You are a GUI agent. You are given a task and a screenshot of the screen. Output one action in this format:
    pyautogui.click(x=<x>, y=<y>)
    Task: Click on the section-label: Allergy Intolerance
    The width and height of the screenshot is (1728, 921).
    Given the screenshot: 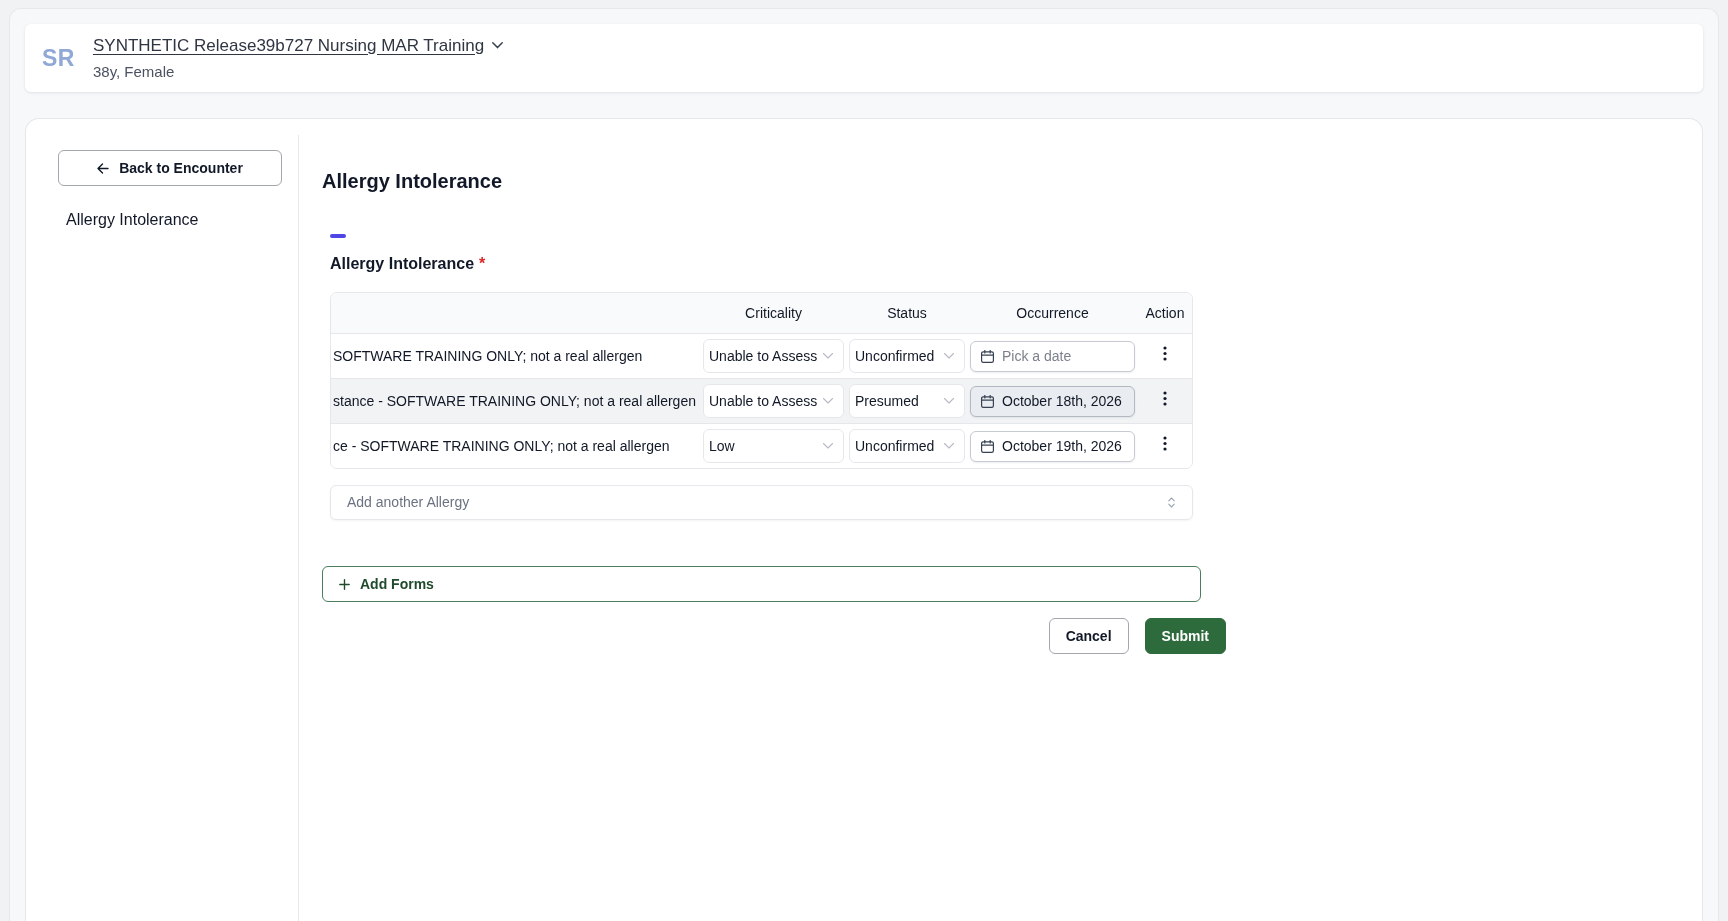 What is the action you would take?
    pyautogui.click(x=402, y=264)
    